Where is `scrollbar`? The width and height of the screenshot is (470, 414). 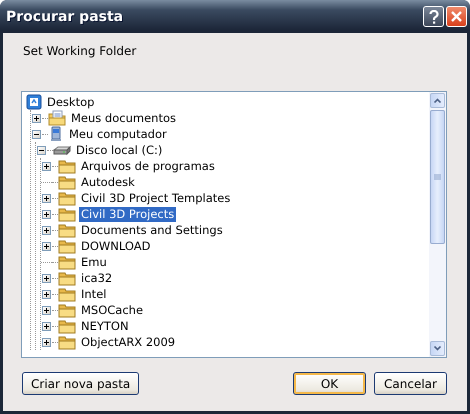
scrollbar is located at coordinates (437, 224).